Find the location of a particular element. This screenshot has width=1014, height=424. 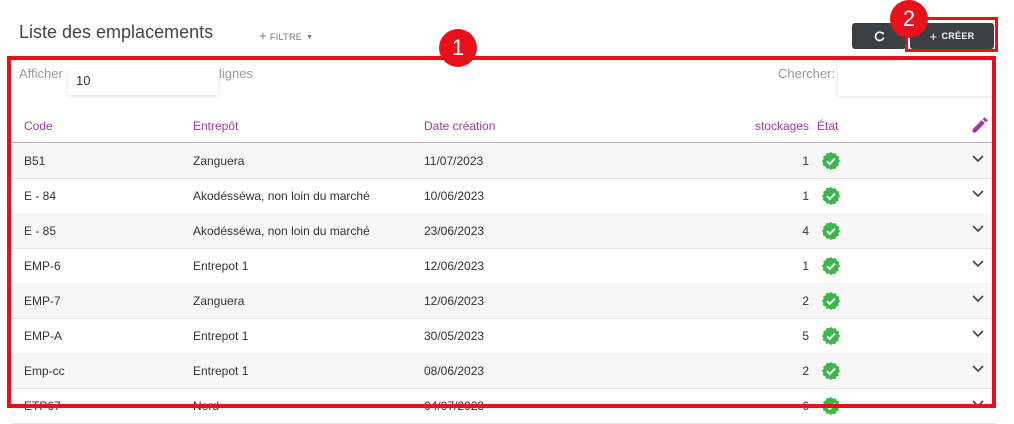

page-title: Liste des emplacements is located at coordinates (116, 32).